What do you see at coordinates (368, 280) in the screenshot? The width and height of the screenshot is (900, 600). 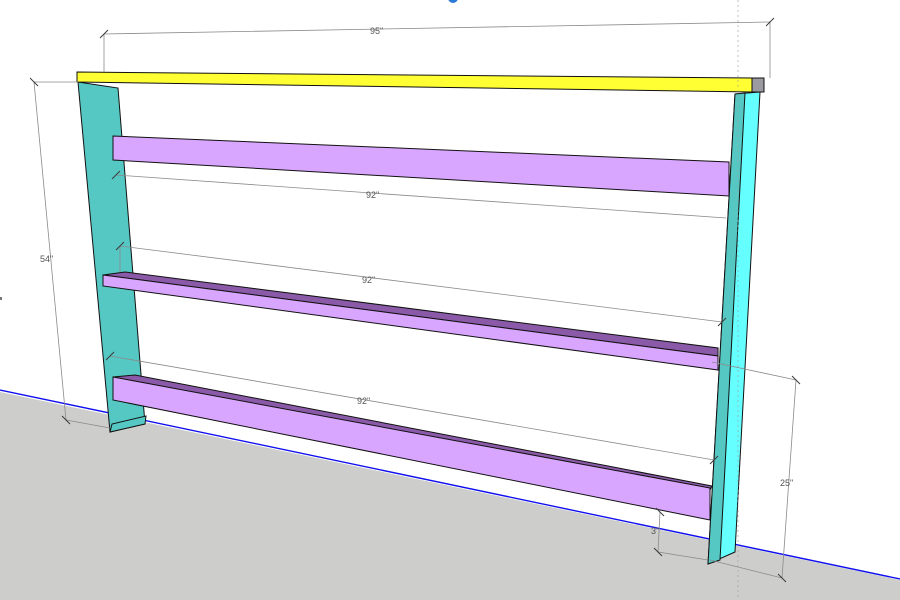 I see `rail-middle-length-label: 92"` at bounding box center [368, 280].